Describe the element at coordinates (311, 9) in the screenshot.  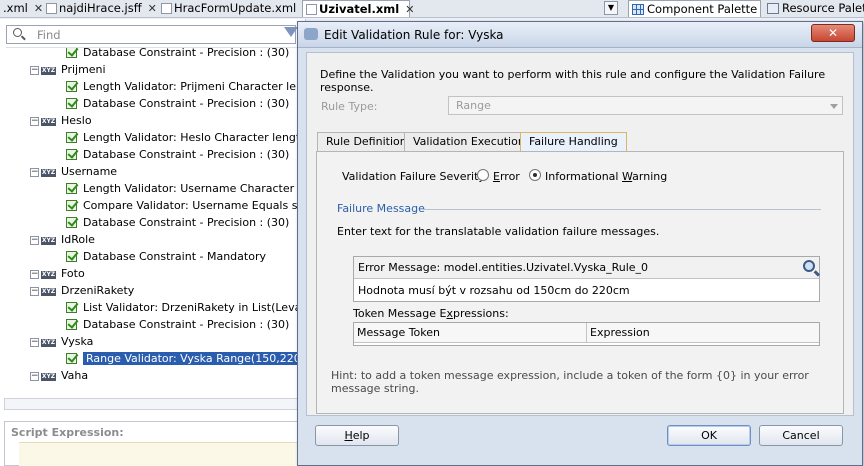
I see `entity-file-icon` at that location.